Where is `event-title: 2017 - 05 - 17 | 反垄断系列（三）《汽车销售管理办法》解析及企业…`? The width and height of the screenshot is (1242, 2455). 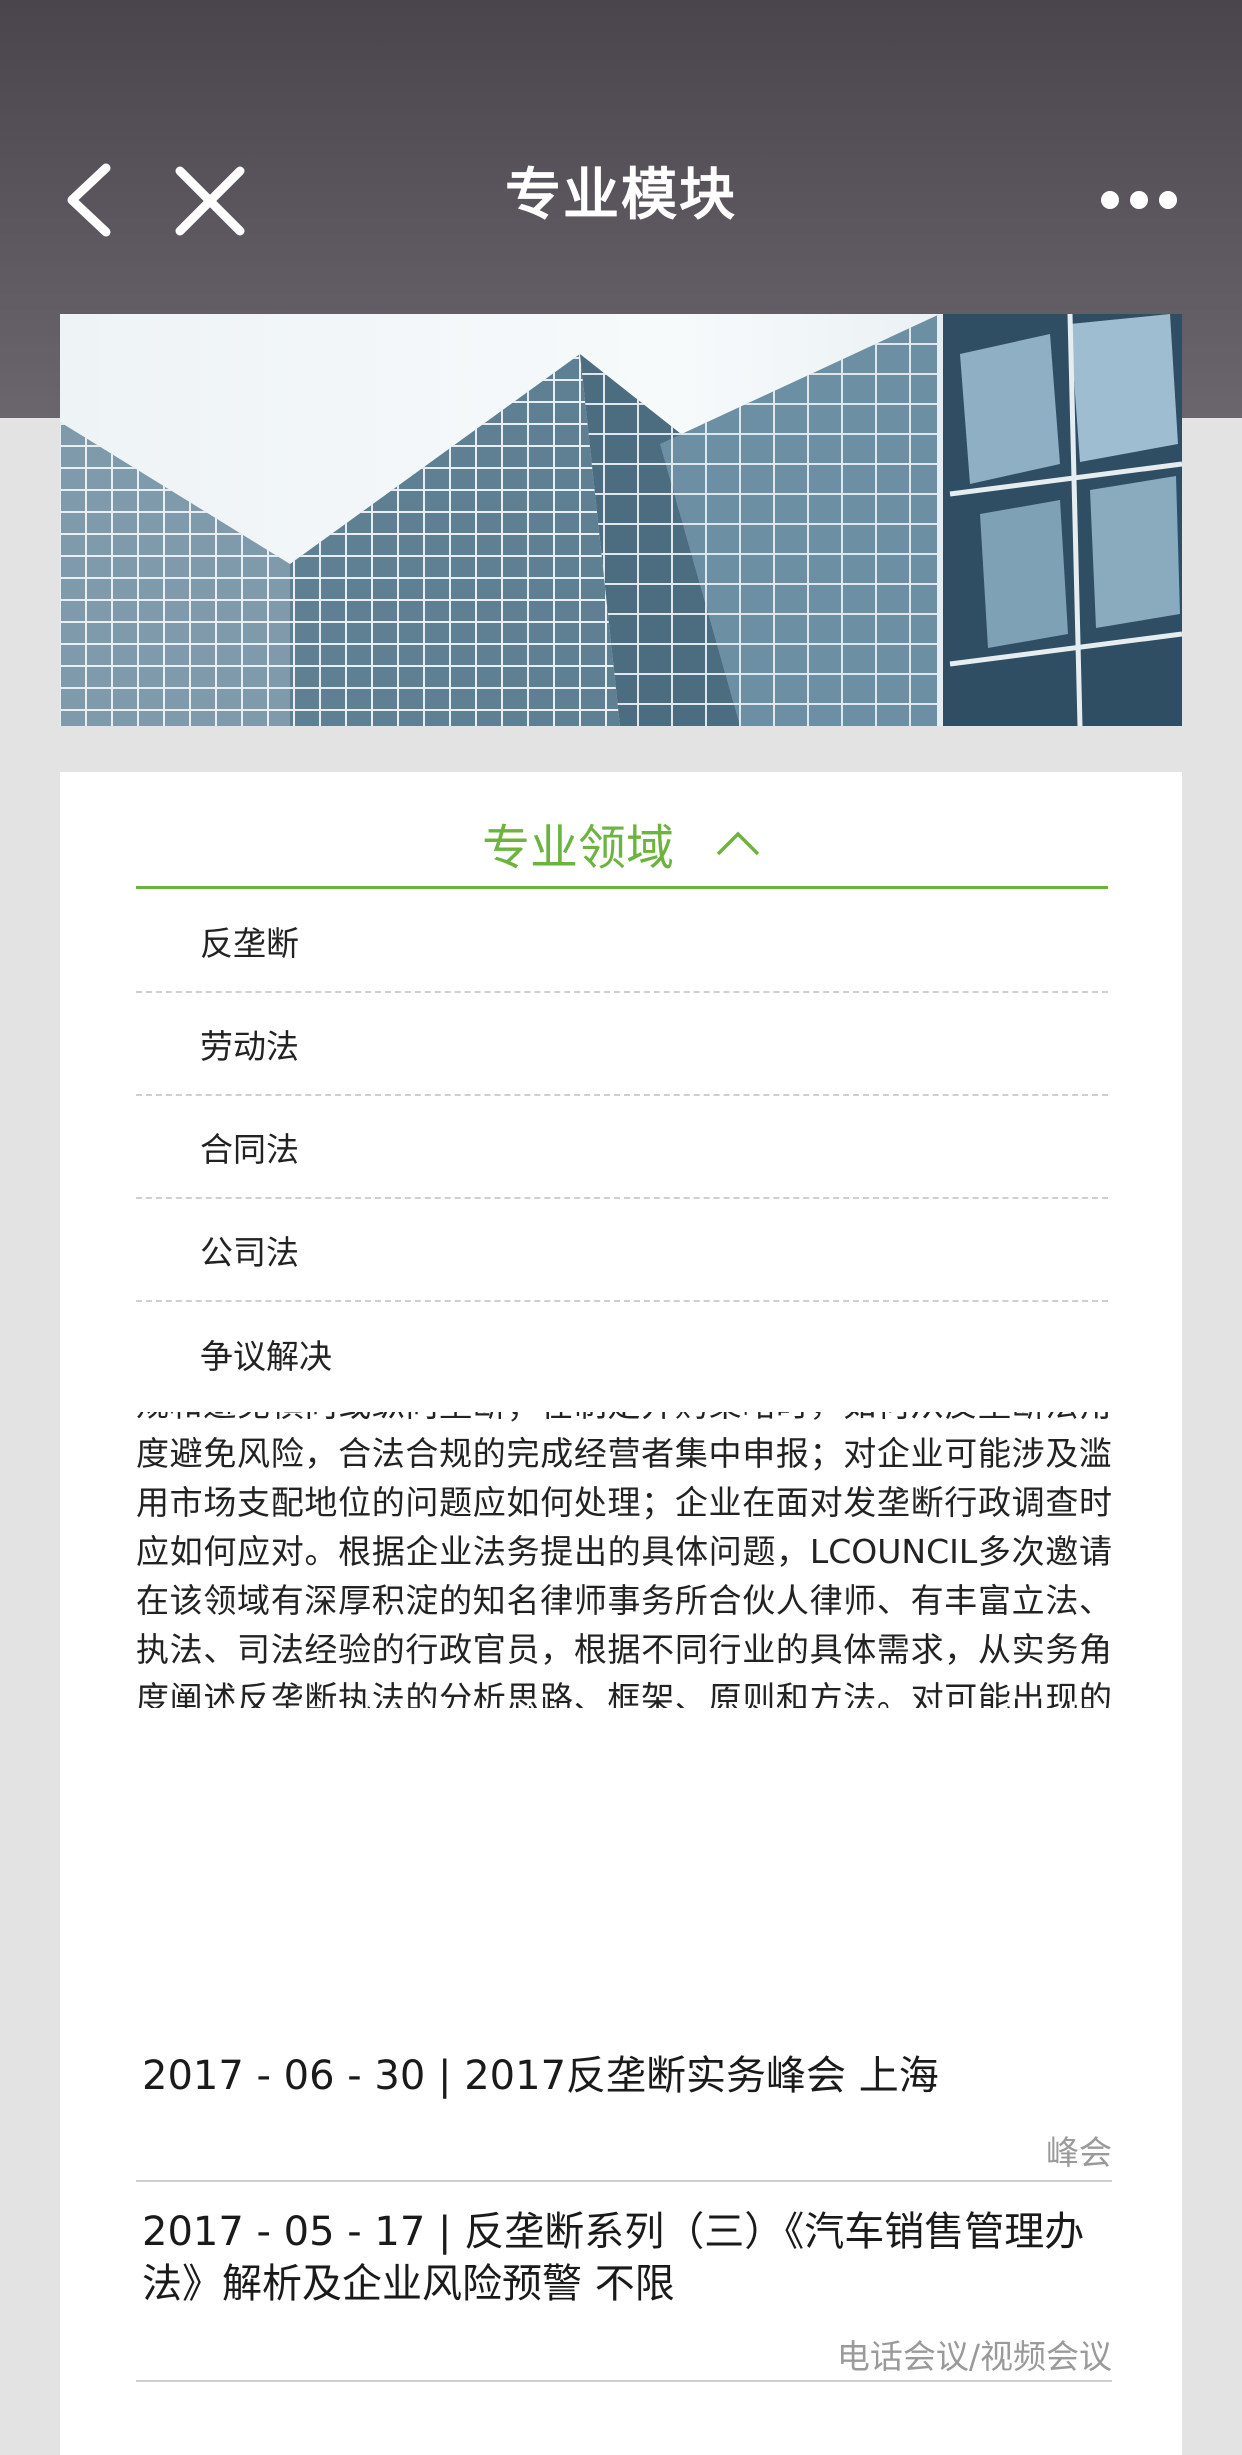 event-title: 2017 - 05 - 17 | 反垄断系列（三）《汽车销售管理办法》解析及企业… is located at coordinates (613, 2258).